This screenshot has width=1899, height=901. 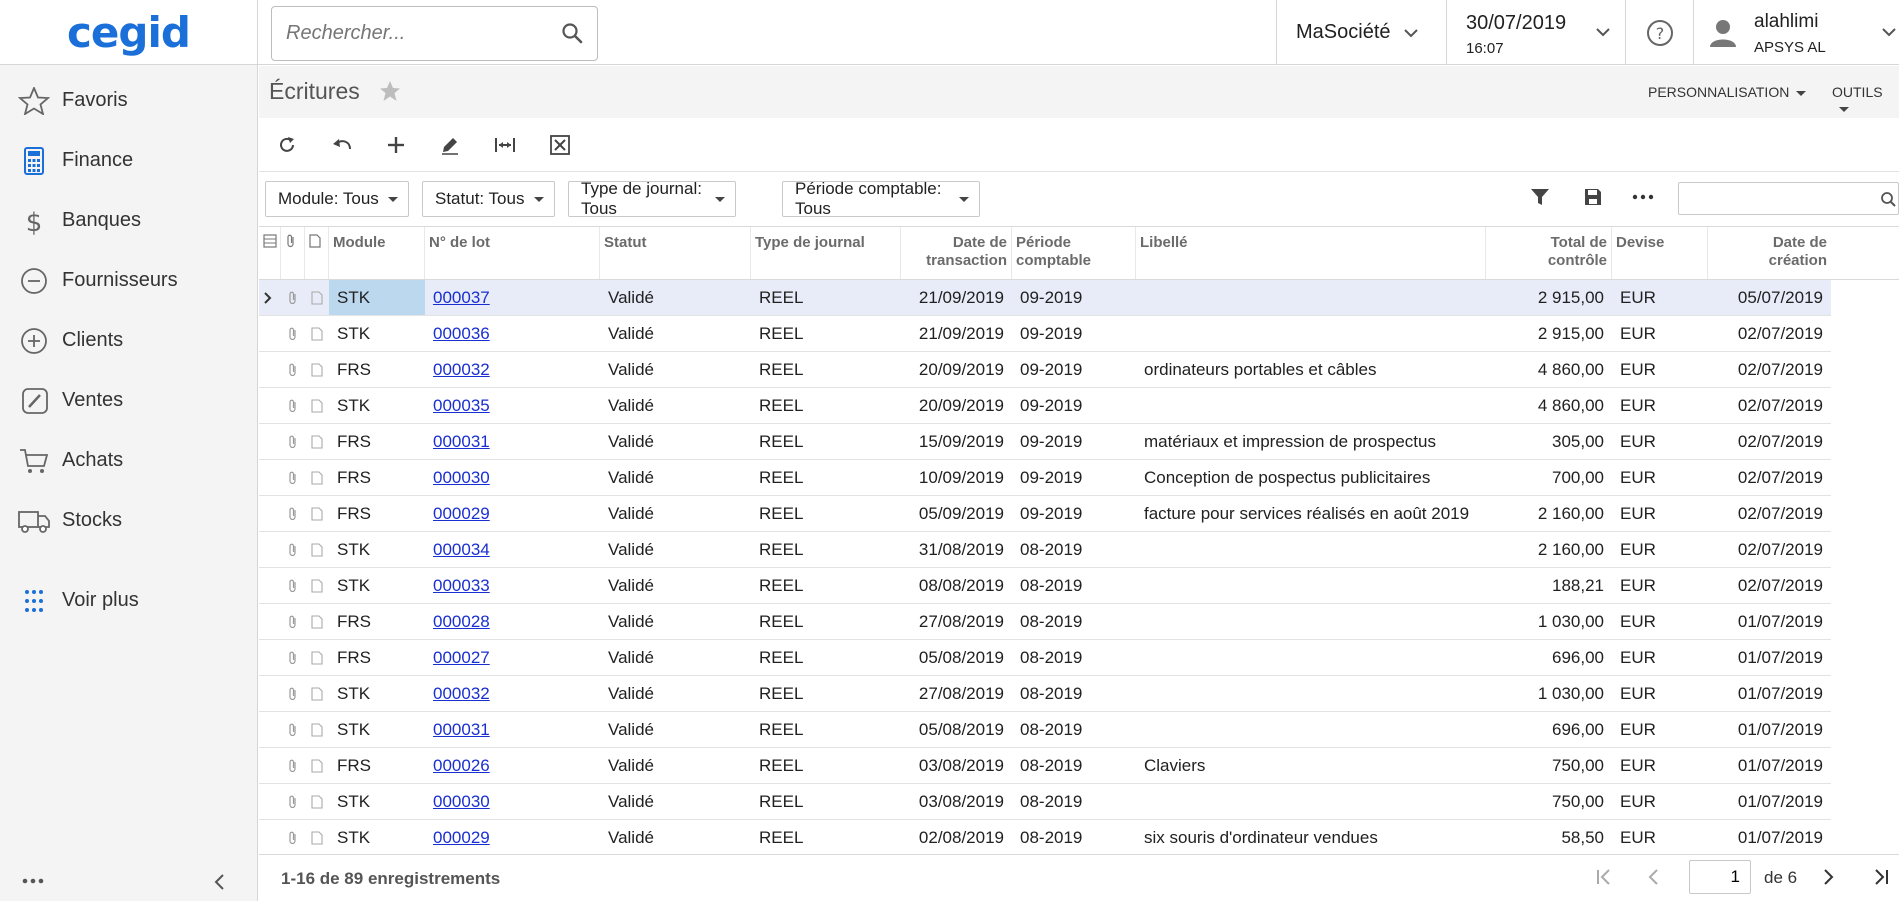 I want to click on fit-columns-button, so click(x=505, y=145).